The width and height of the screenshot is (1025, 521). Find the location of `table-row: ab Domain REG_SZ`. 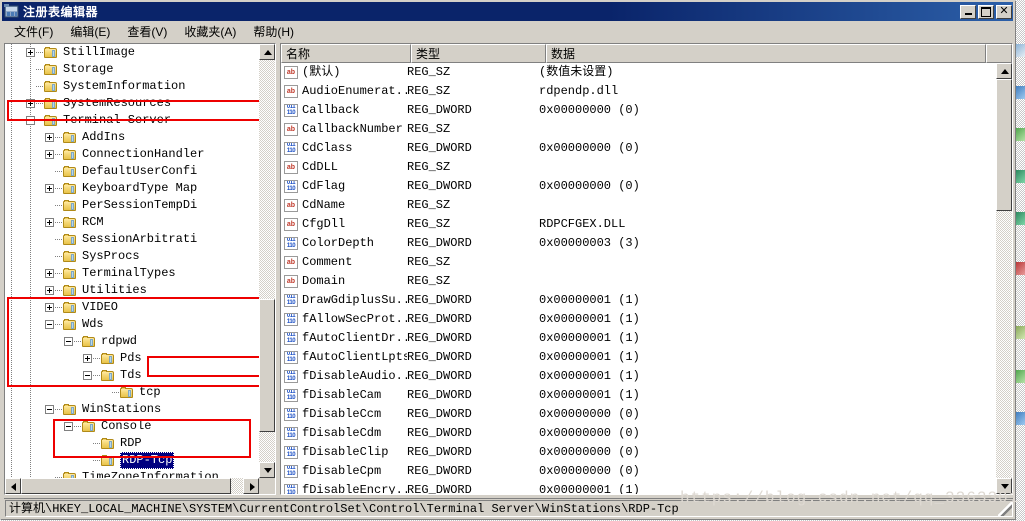

table-row: ab Domain REG_SZ is located at coordinates (646, 281).